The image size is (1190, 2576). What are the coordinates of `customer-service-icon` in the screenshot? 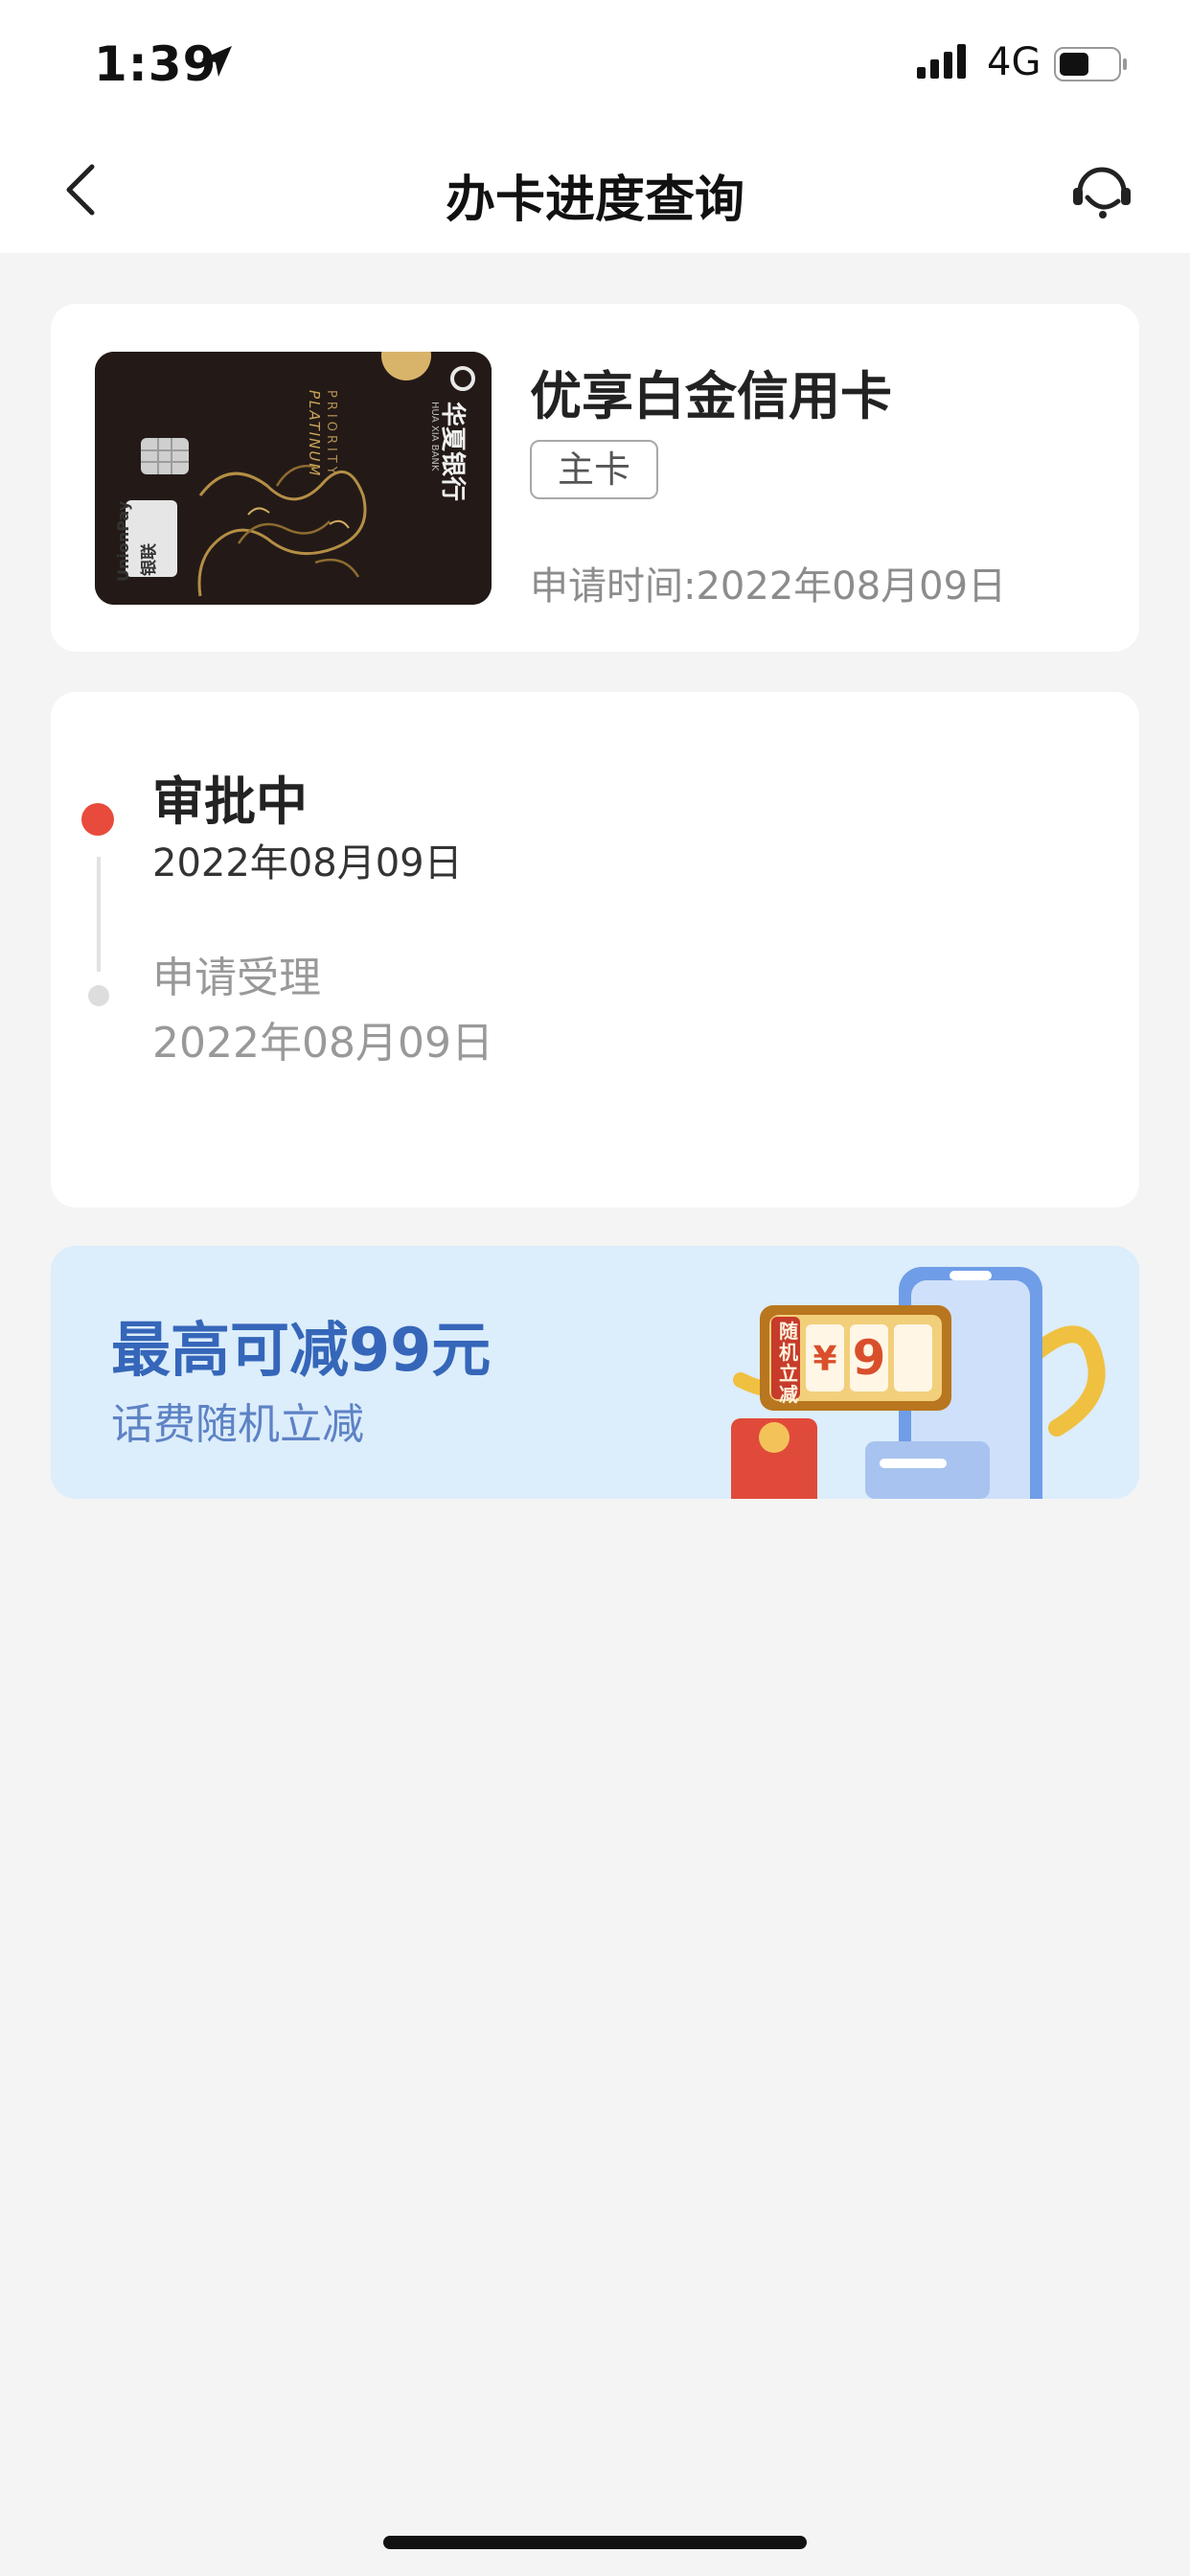 It's located at (1101, 190).